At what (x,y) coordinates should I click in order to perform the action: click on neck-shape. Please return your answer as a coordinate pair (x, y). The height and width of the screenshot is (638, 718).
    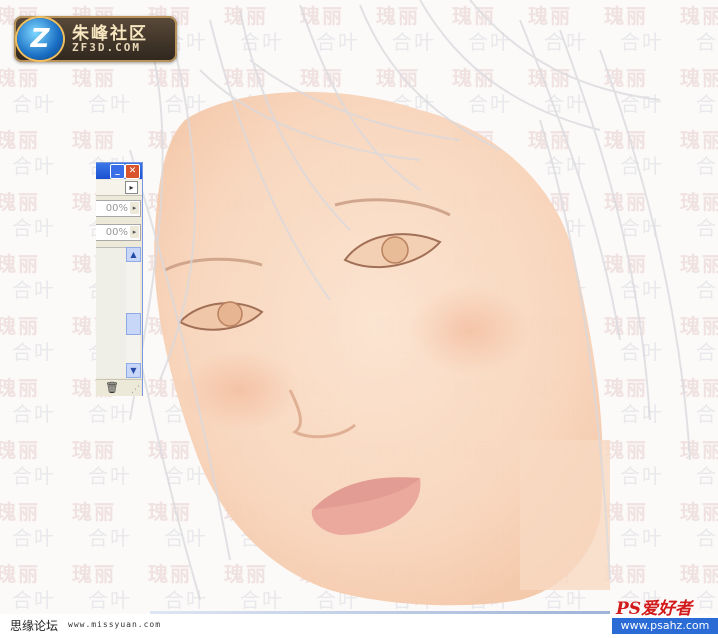
    Looking at the image, I should click on (565, 515).